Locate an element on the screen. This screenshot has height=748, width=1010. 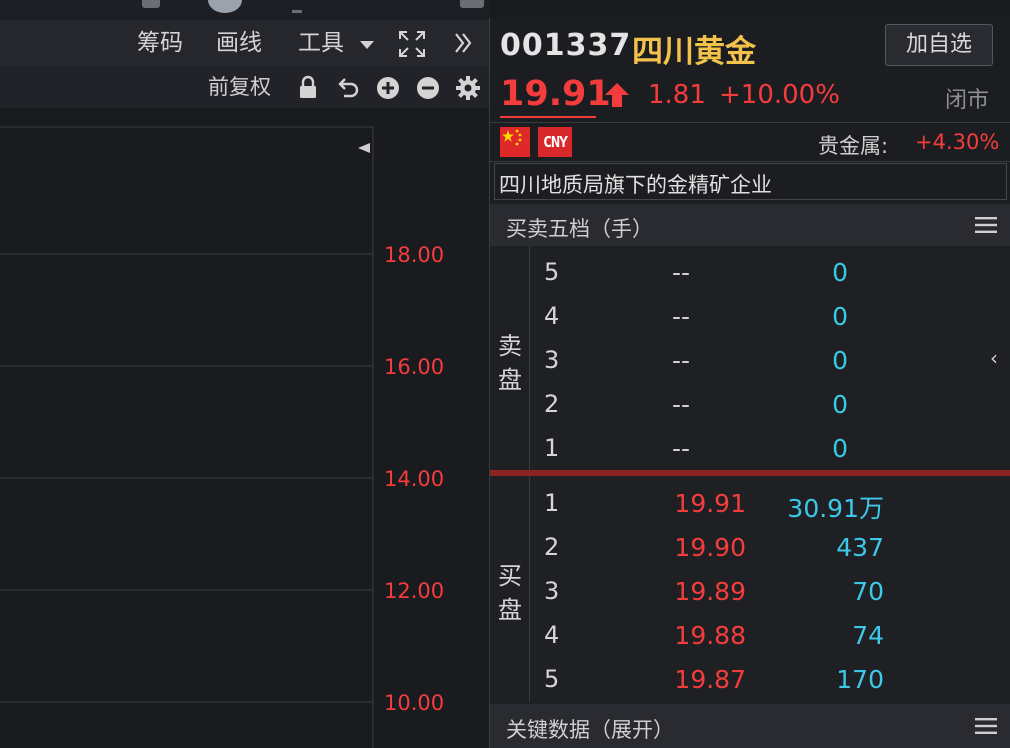
y-tick-label: 10.00 is located at coordinates (414, 703).